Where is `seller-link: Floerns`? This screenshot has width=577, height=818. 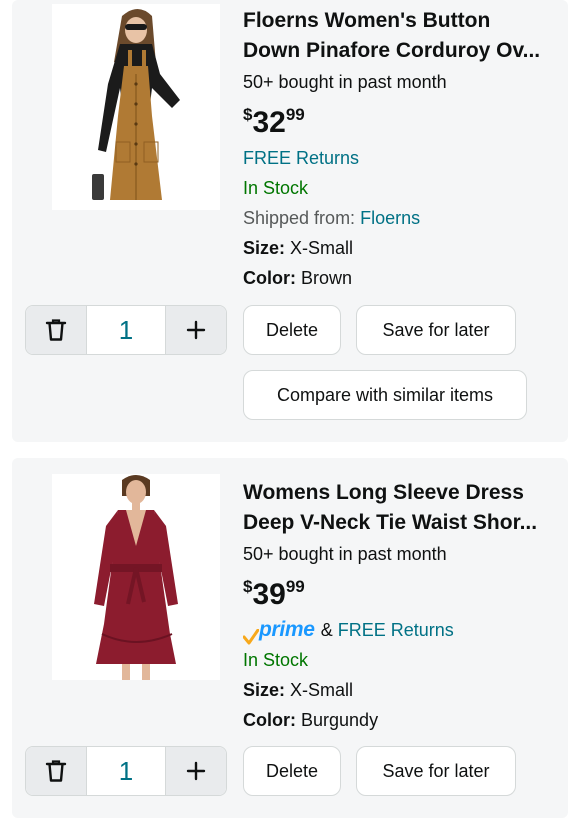
seller-link: Floerns is located at coordinates (390, 218).